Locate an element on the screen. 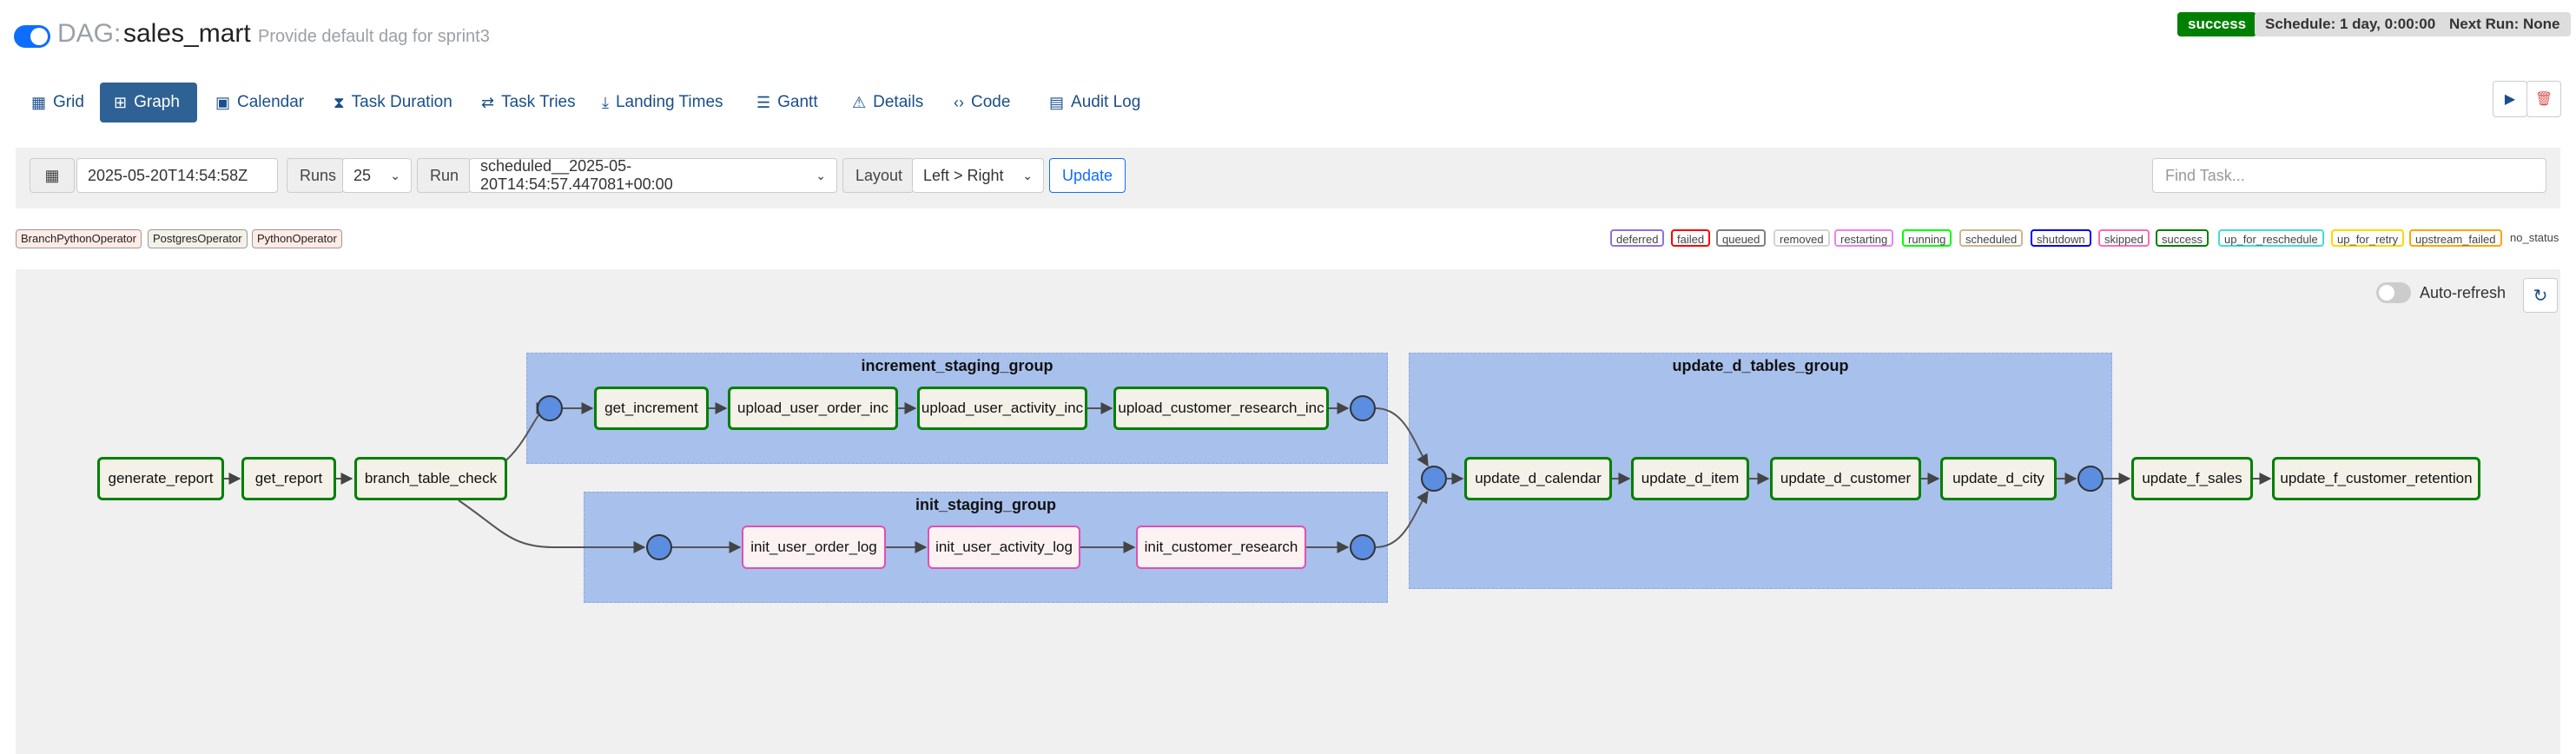  task-node-update-d-city: update_d_city is located at coordinates (1998, 478).